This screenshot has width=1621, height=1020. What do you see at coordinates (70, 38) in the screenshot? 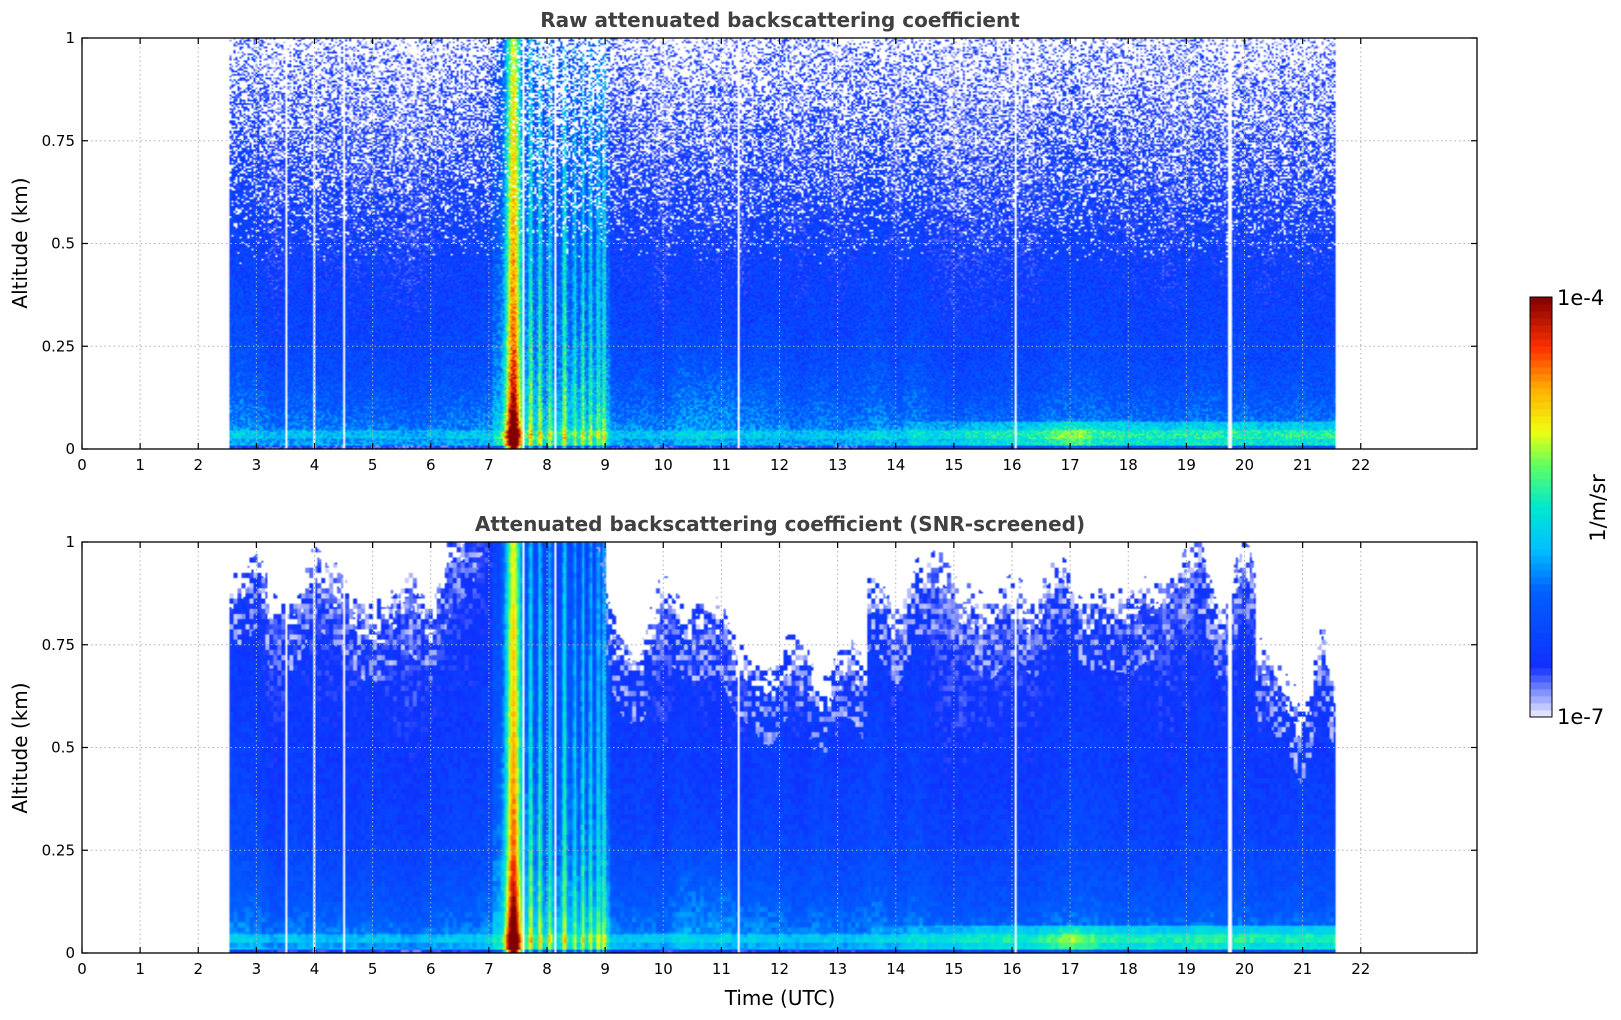
I see `y-tick-label: 1` at bounding box center [70, 38].